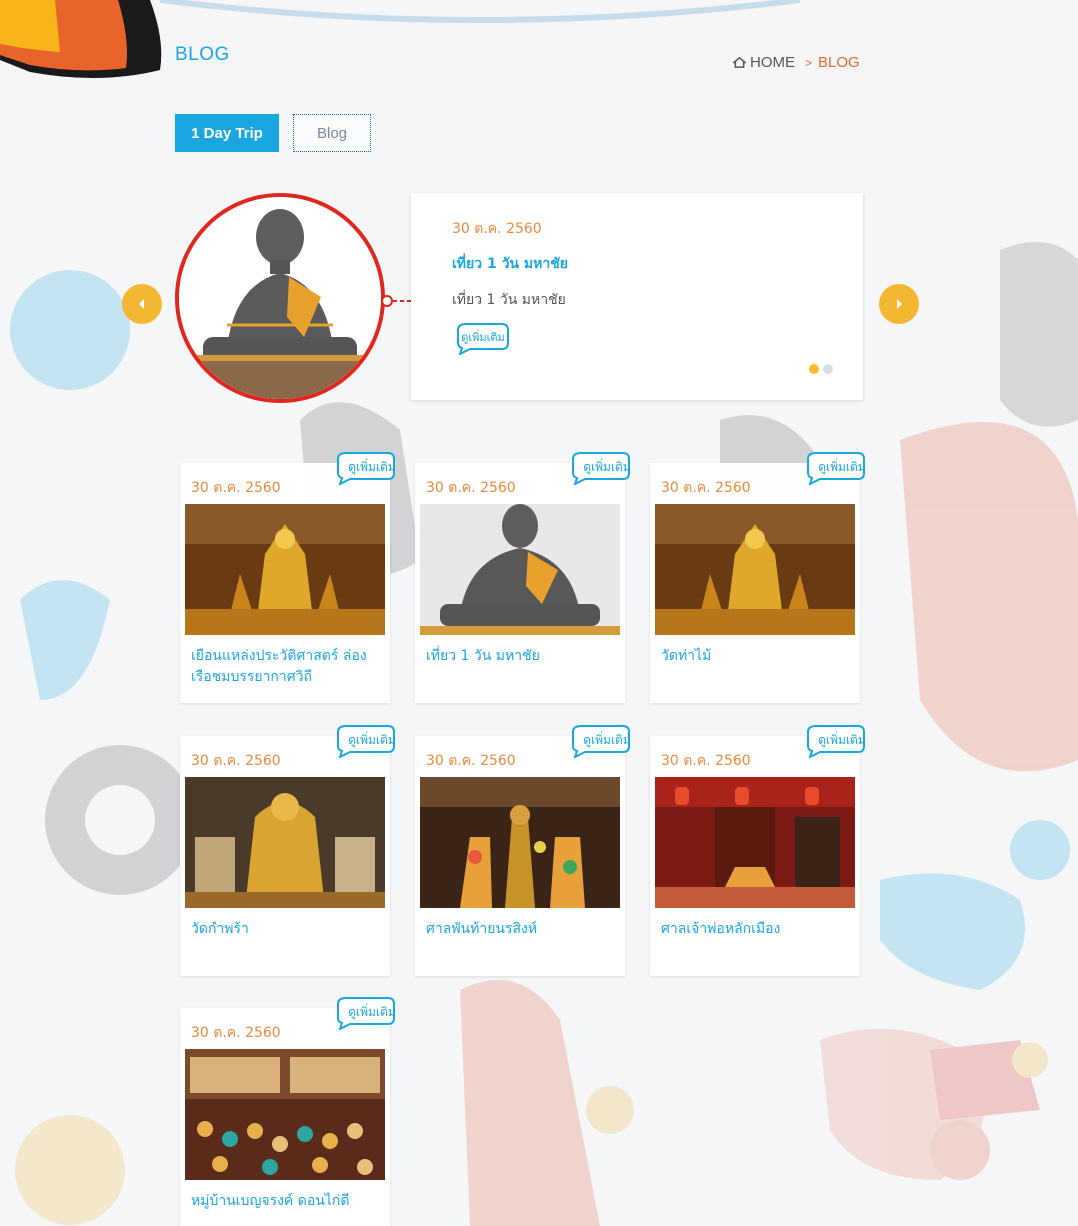  What do you see at coordinates (739, 62) in the screenshot?
I see `home-icon` at bounding box center [739, 62].